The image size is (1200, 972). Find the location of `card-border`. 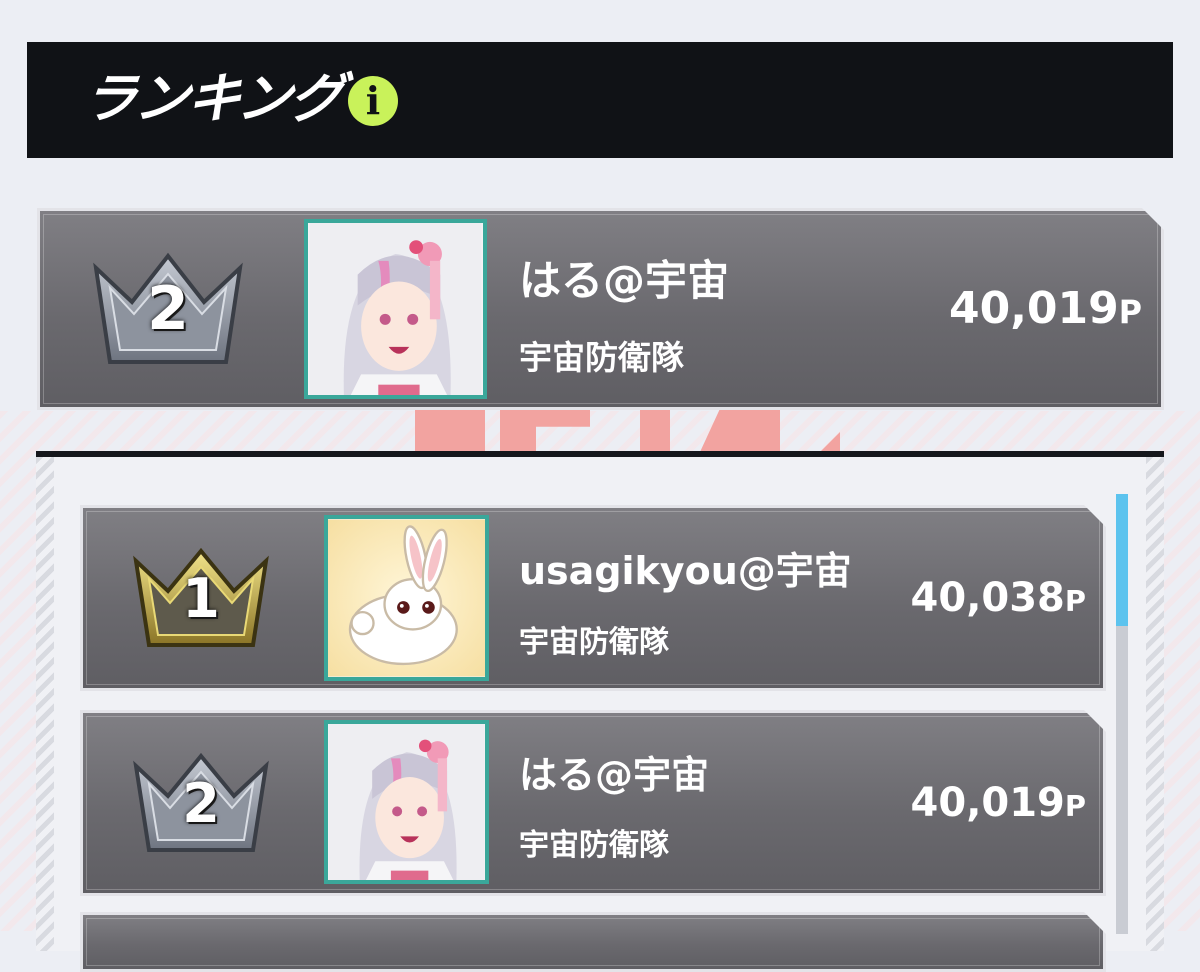

card-border is located at coordinates (593, 942).